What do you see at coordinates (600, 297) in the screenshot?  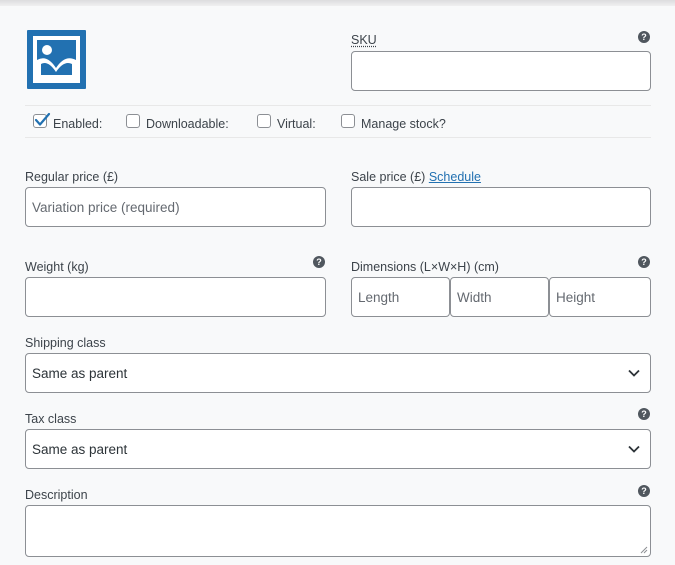 I see `height-input: Height` at bounding box center [600, 297].